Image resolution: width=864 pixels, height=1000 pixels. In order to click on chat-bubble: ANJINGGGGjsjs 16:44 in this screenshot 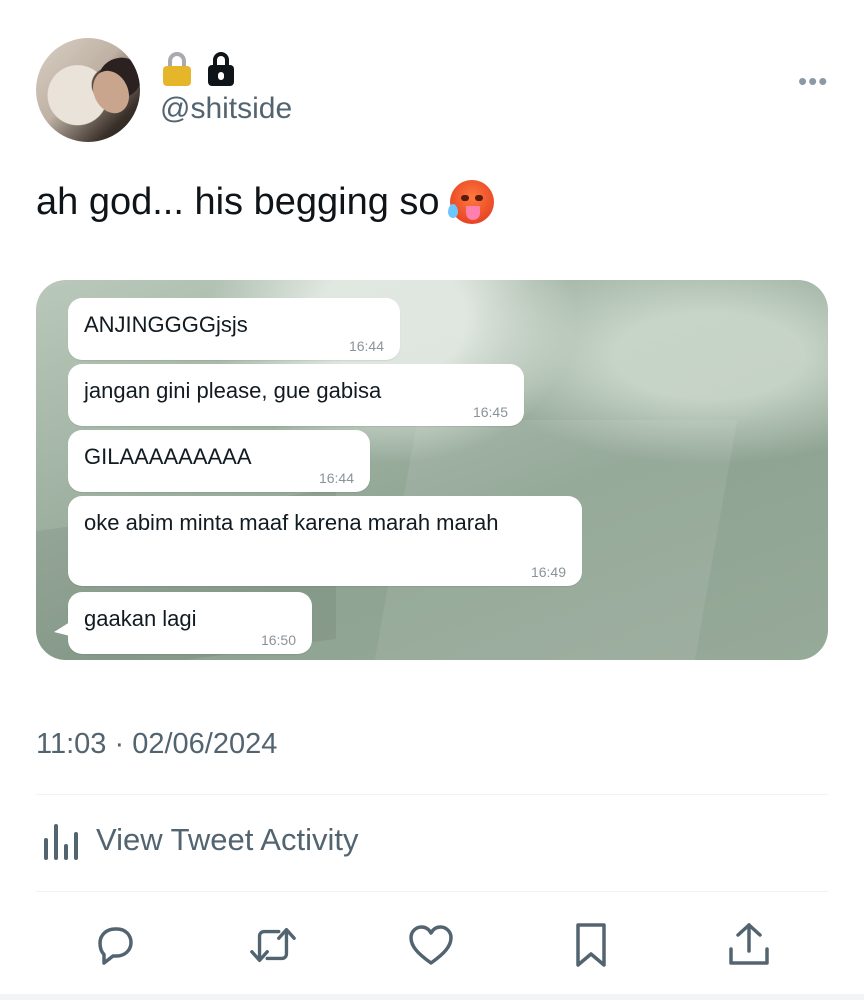, I will do `click(234, 329)`.